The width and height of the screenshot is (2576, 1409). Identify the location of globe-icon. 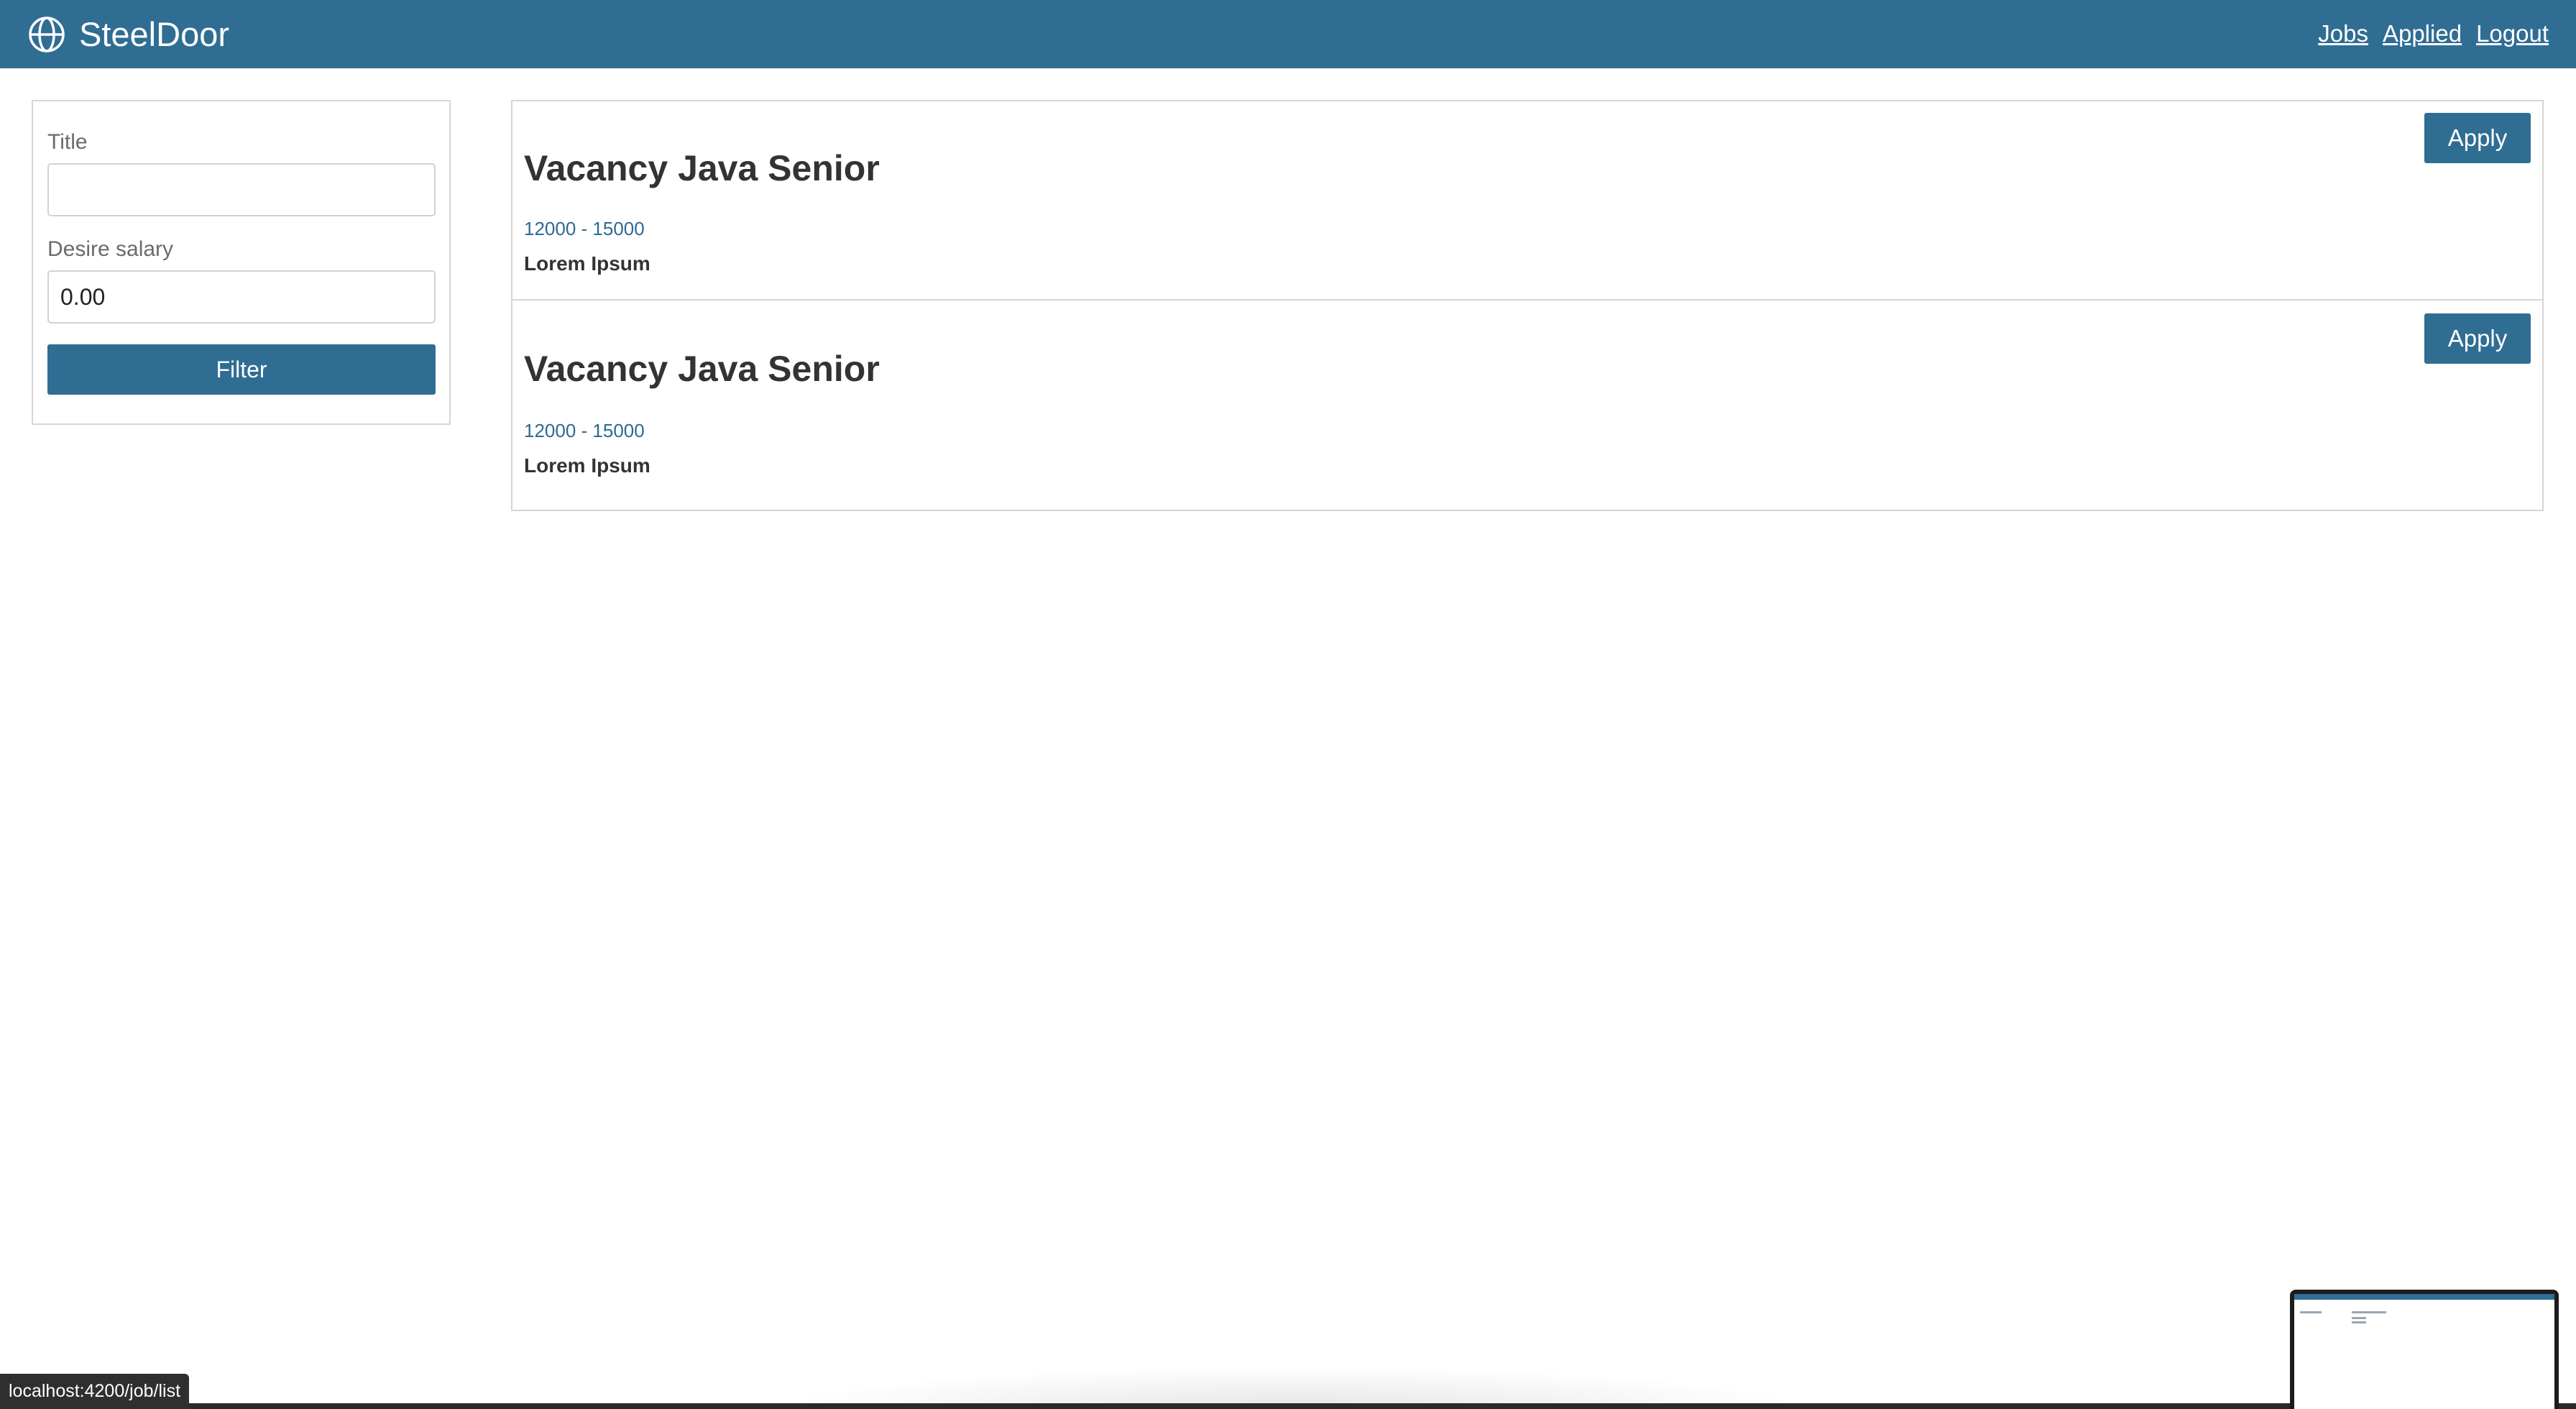
(46, 34).